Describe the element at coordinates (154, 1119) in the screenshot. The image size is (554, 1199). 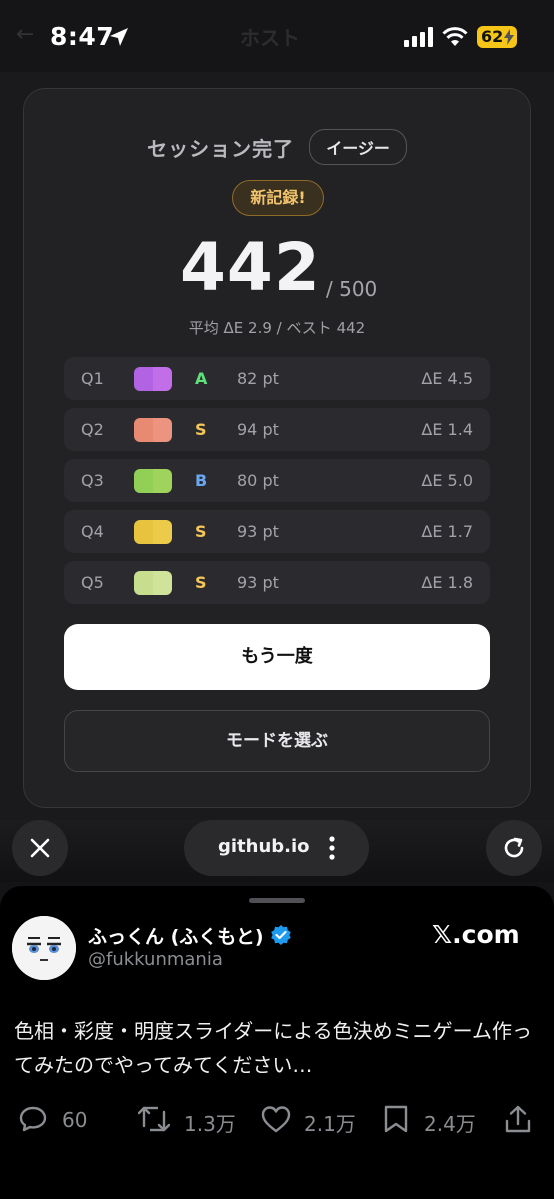
I see `repost-icon` at that location.